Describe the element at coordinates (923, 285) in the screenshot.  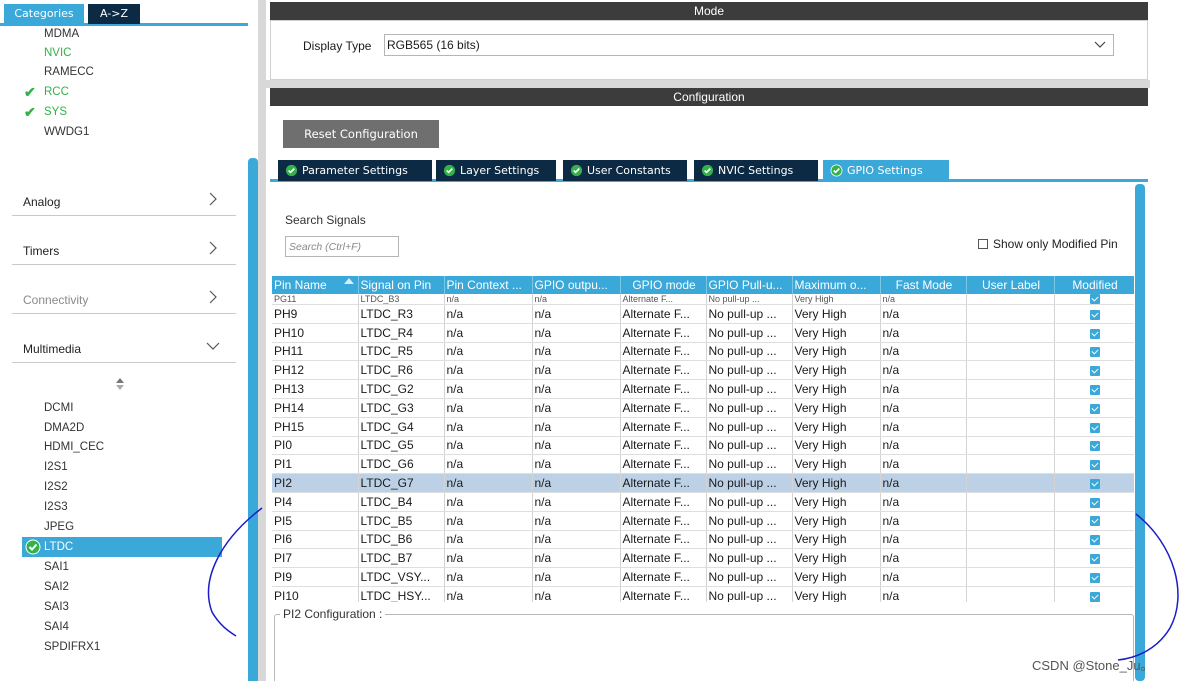
I see `column-header-fast-mode: Fast Mode` at that location.